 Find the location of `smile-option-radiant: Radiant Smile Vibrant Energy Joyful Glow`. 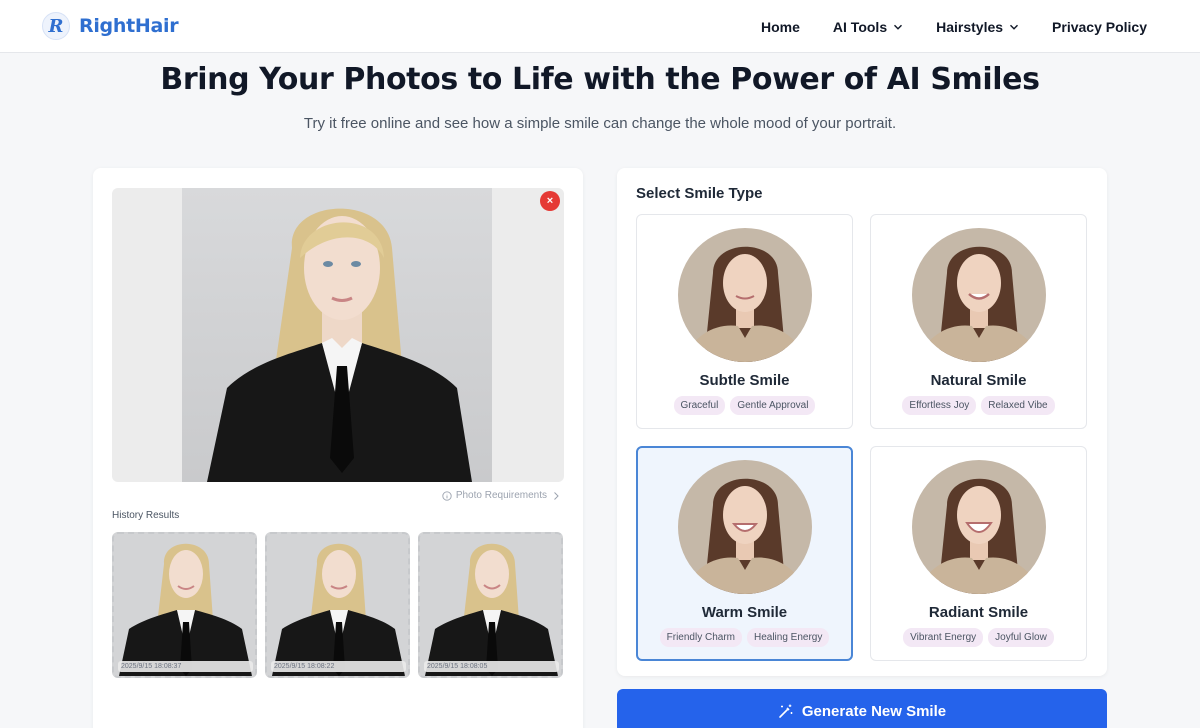

smile-option-radiant: Radiant Smile Vibrant Energy Joyful Glow is located at coordinates (978, 553).